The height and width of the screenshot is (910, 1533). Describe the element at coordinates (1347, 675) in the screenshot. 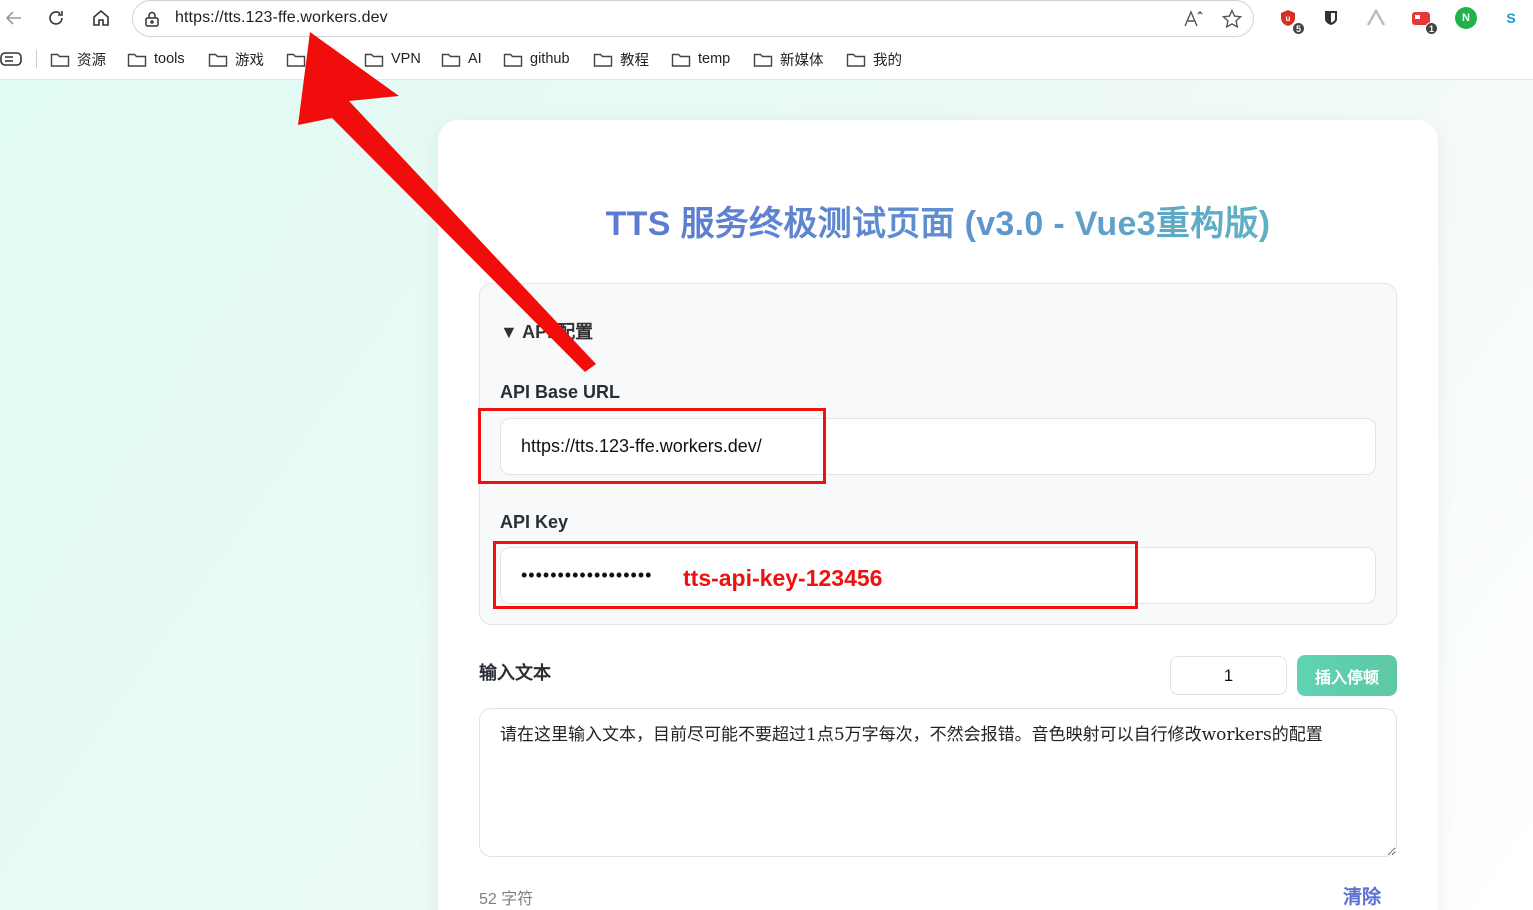

I see `insert-pause-button: 插入停顿` at that location.